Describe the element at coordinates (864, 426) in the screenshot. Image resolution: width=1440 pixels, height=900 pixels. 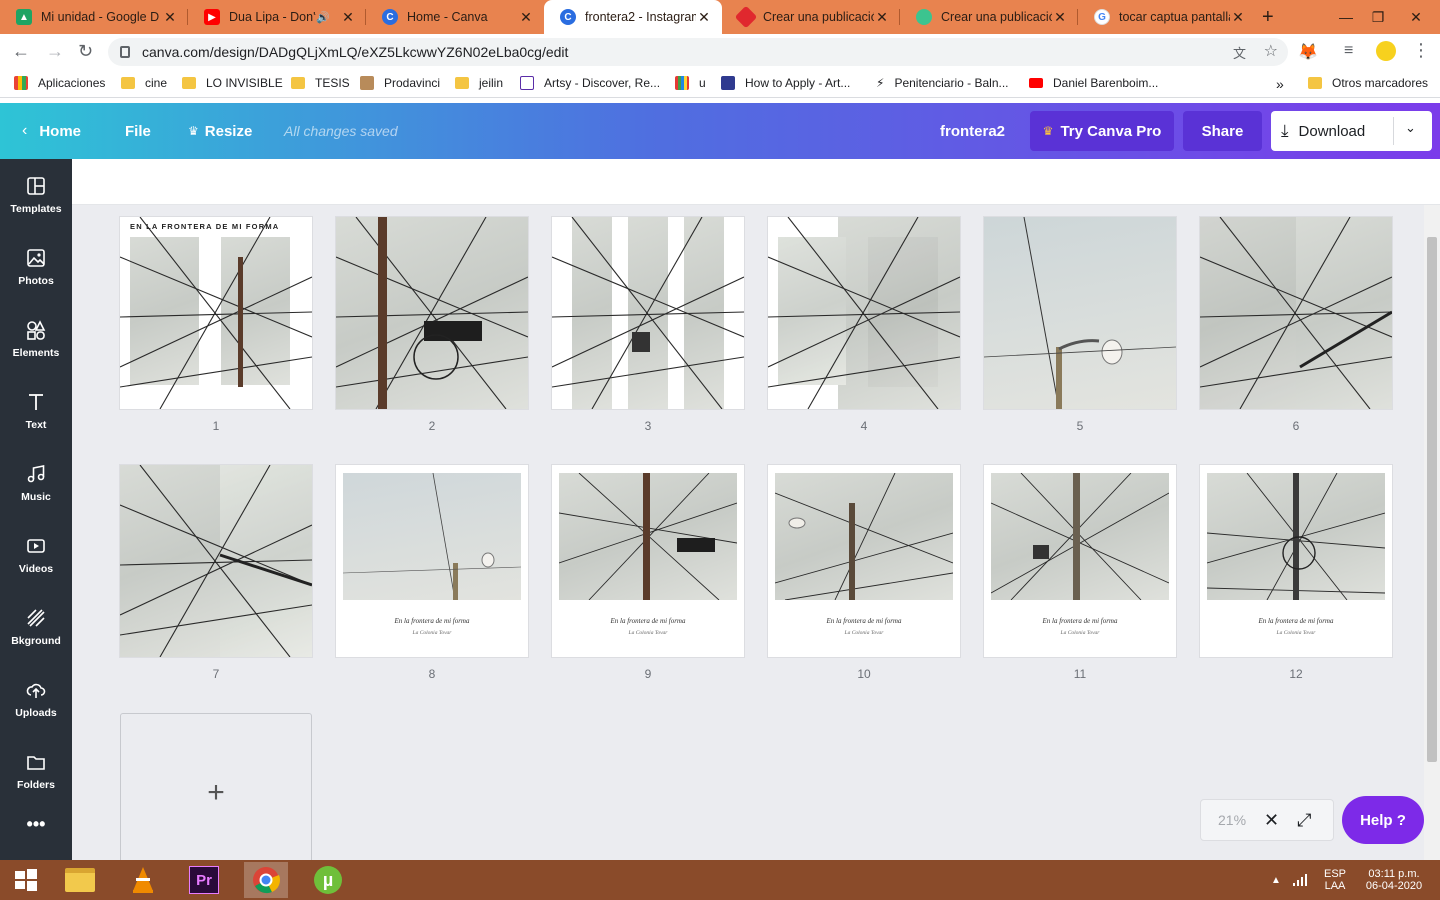
I see `page-number: 4` at that location.